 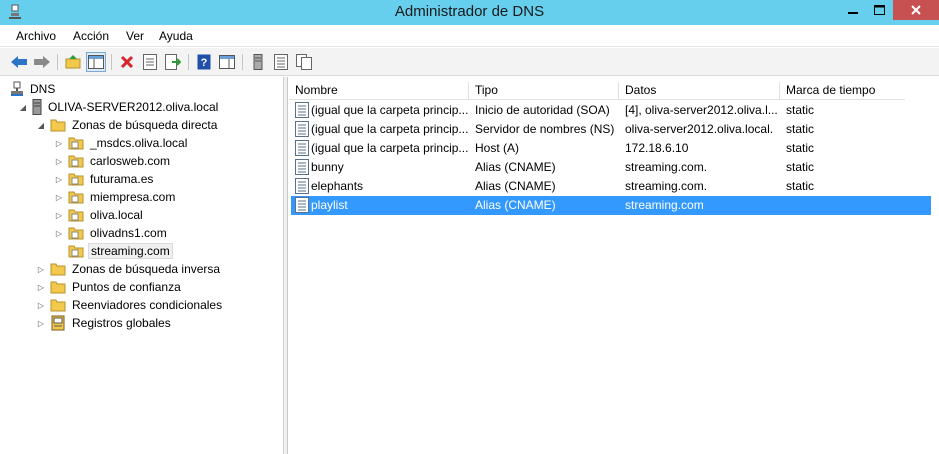 What do you see at coordinates (304, 62) in the screenshot?
I see `copy-icon` at bounding box center [304, 62].